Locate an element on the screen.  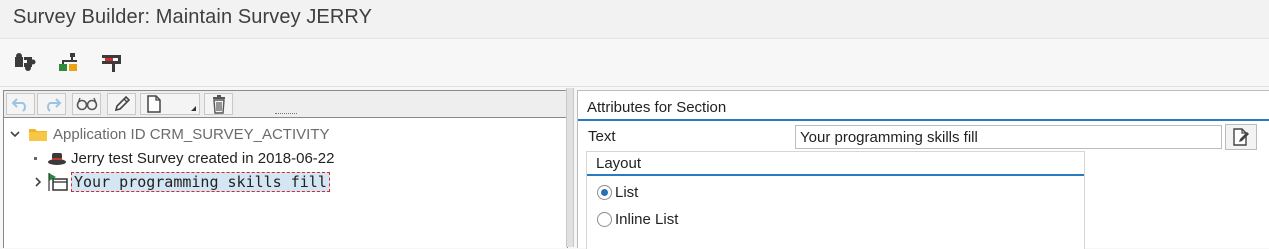
create-dropdown-button is located at coordinates (170, 104).